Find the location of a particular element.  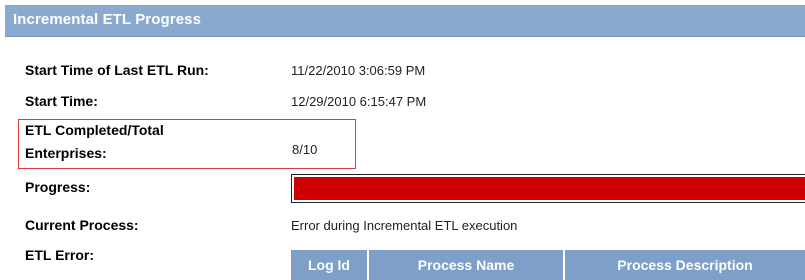

completed-label-line1: ETL Completed/Total is located at coordinates (94, 130).